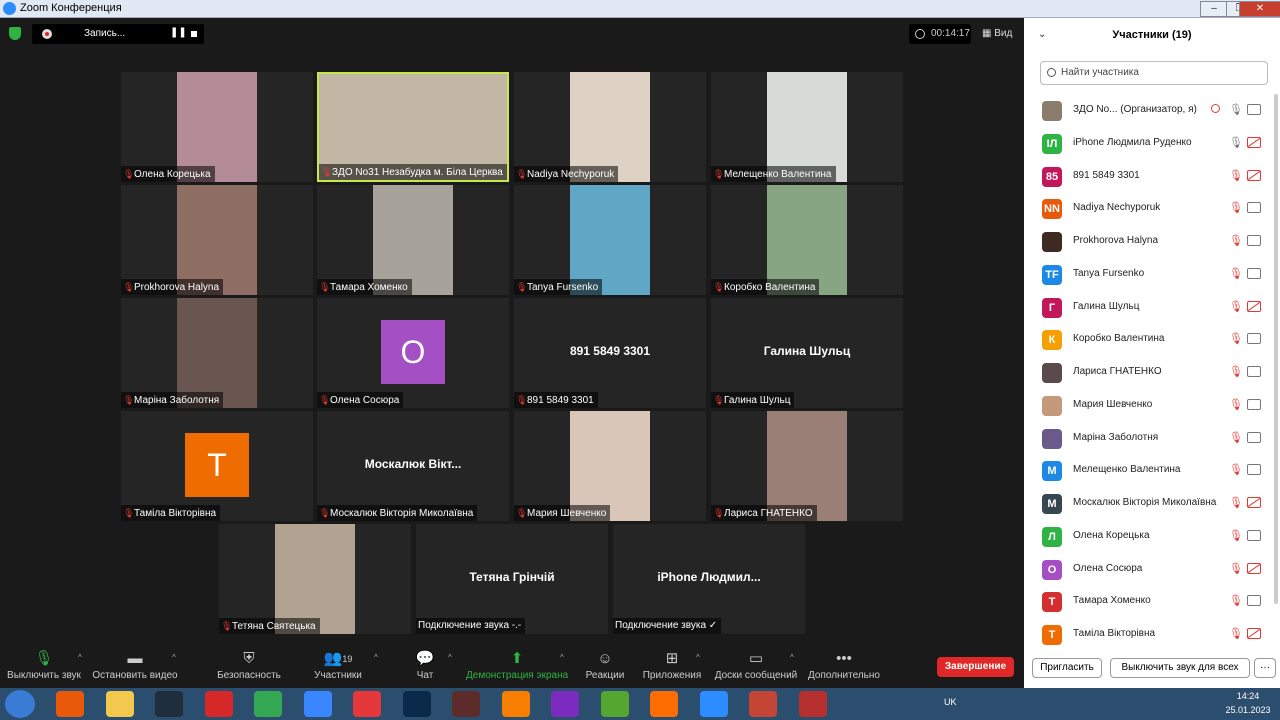  Describe the element at coordinates (812, 704) in the screenshot. I see `presentation-icon` at that location.